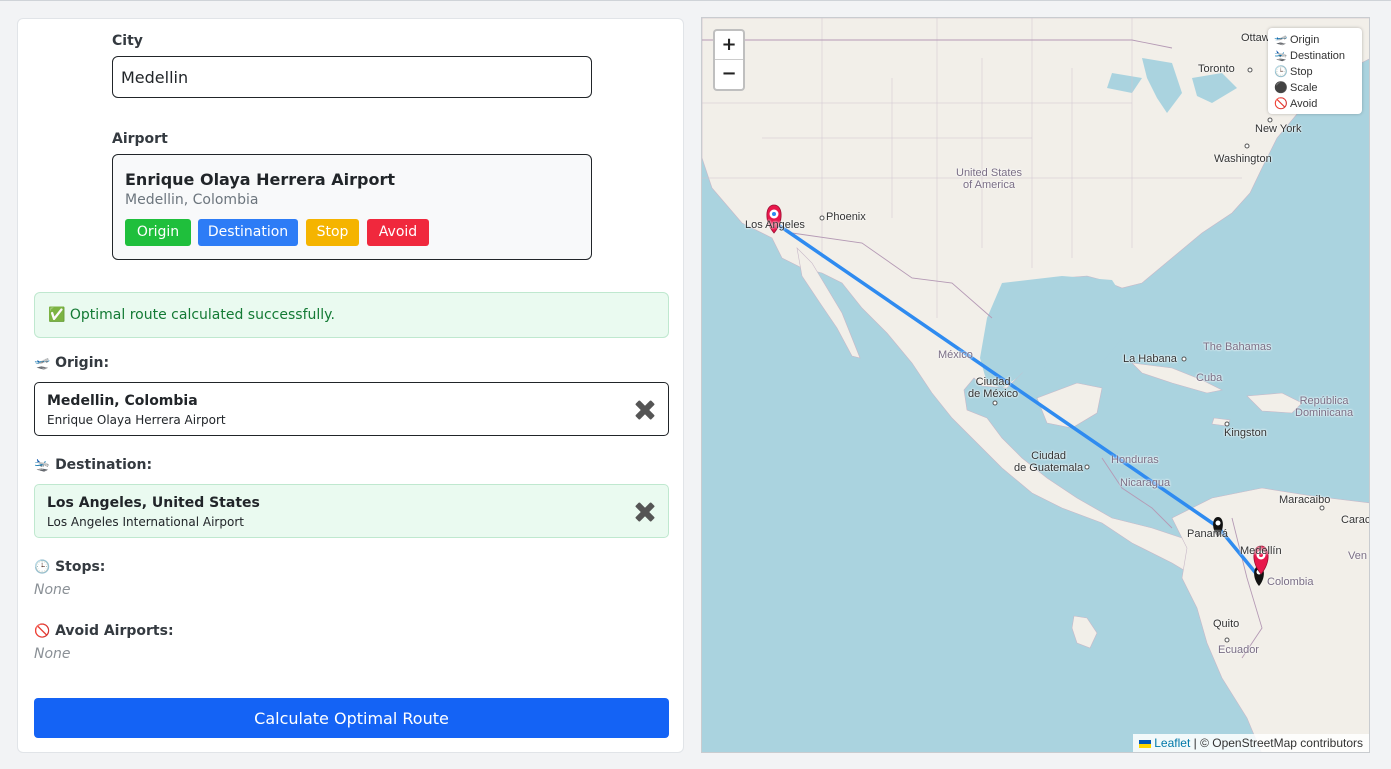  Describe the element at coordinates (351, 718) in the screenshot. I see `calculate-route-button: Calculate Optimal Route` at that location.